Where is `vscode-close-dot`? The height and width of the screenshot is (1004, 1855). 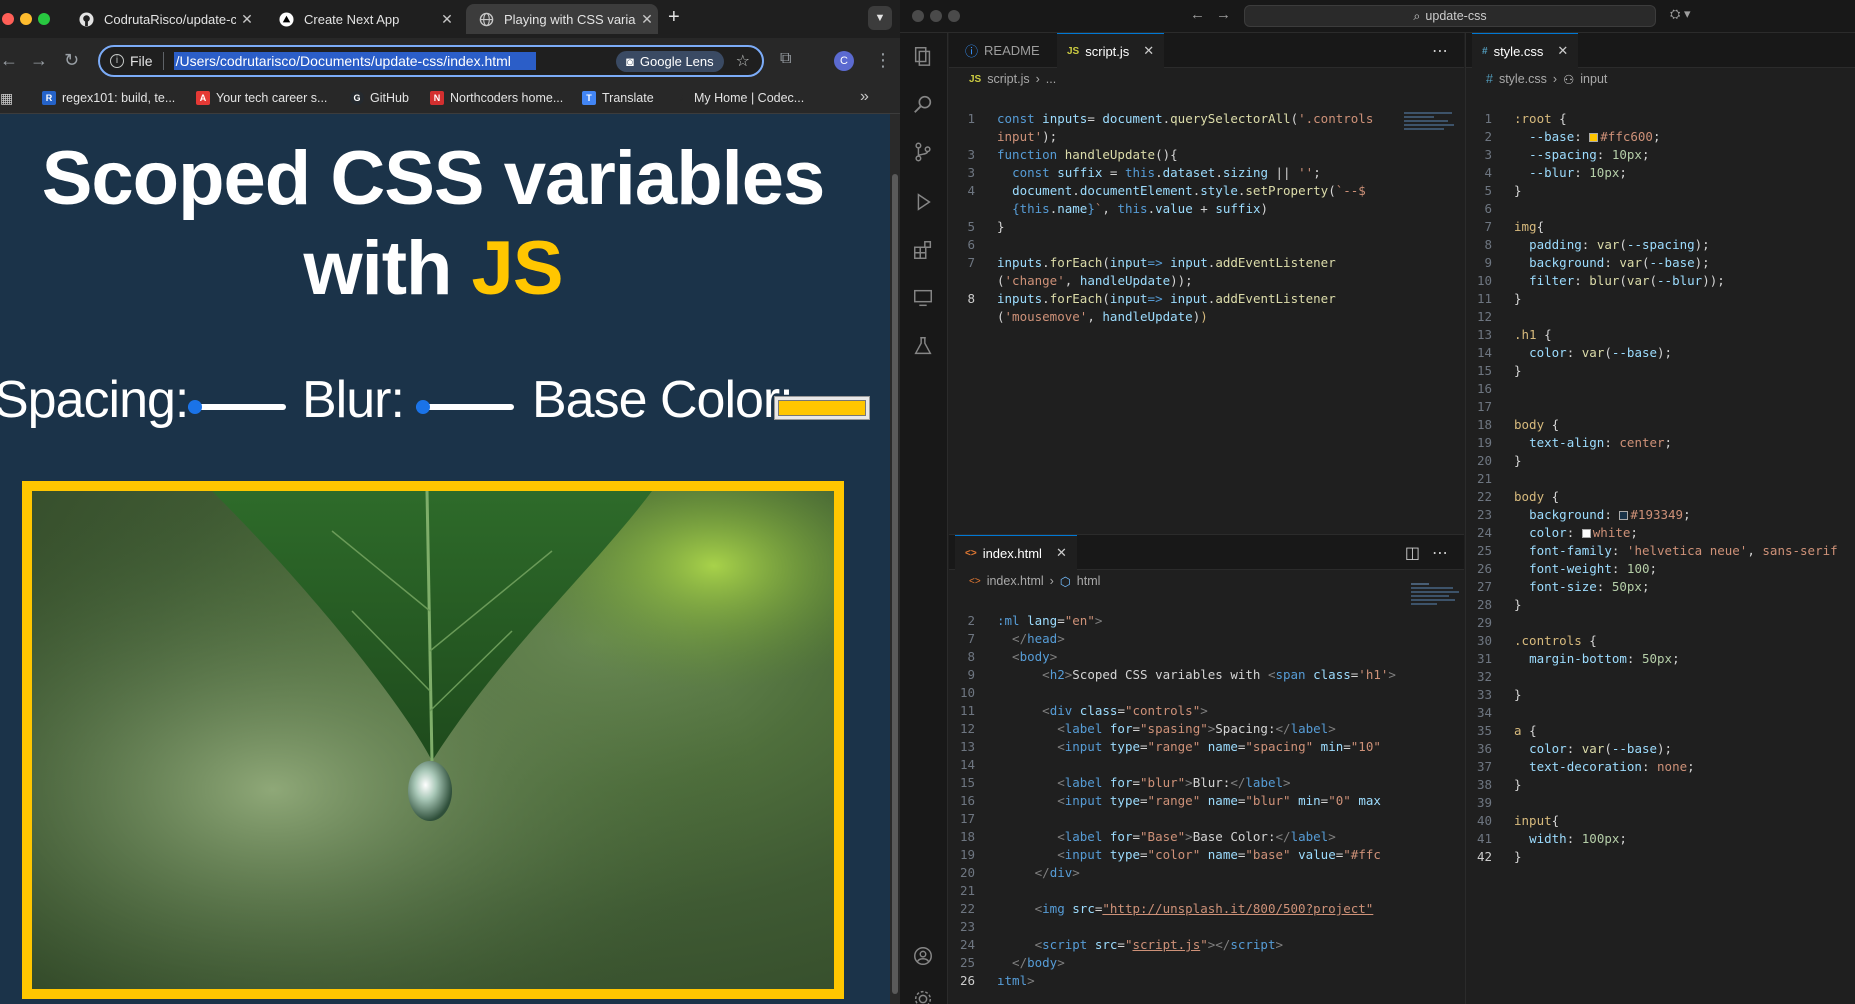 vscode-close-dot is located at coordinates (918, 16).